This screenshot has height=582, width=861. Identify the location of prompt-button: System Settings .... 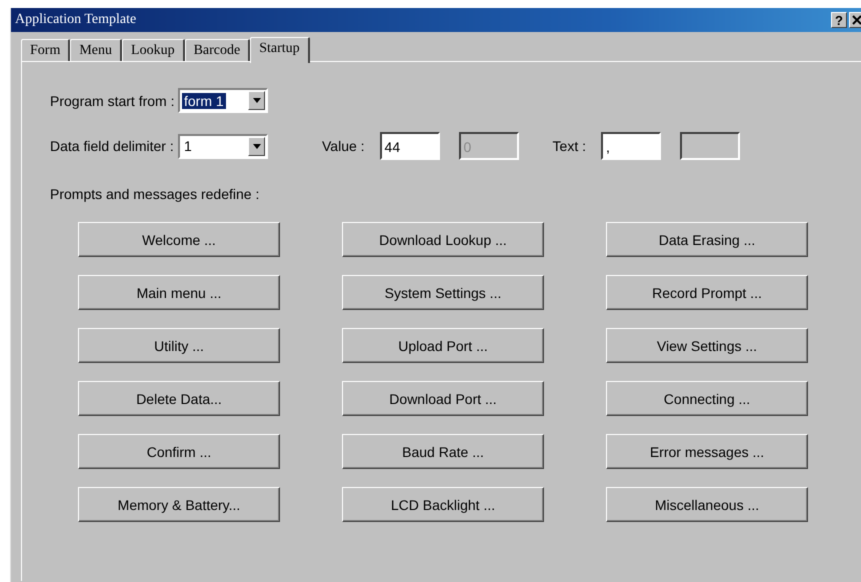
(443, 292).